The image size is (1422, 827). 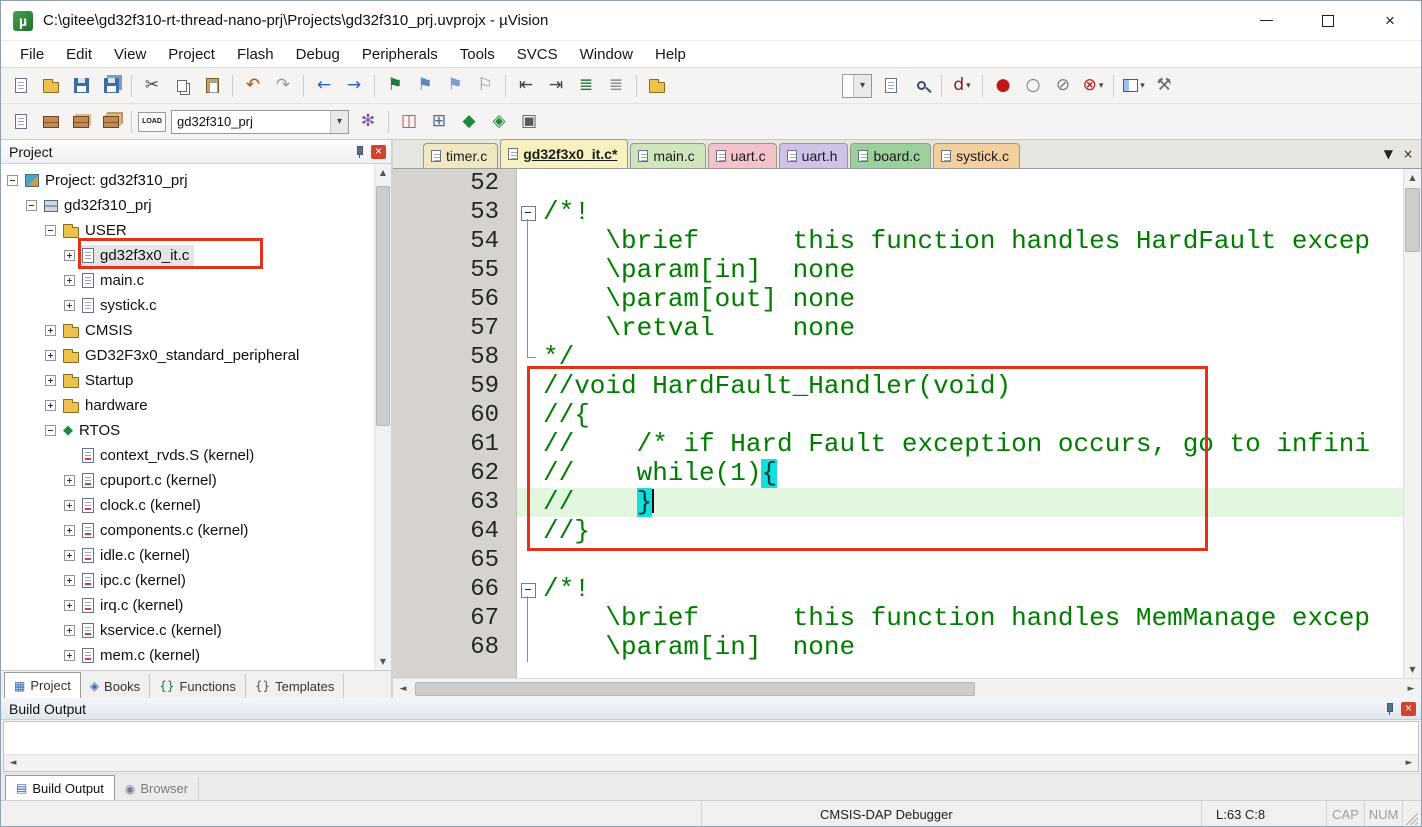 I want to click on previous-bookmark-button: ⚑, so click(x=425, y=86).